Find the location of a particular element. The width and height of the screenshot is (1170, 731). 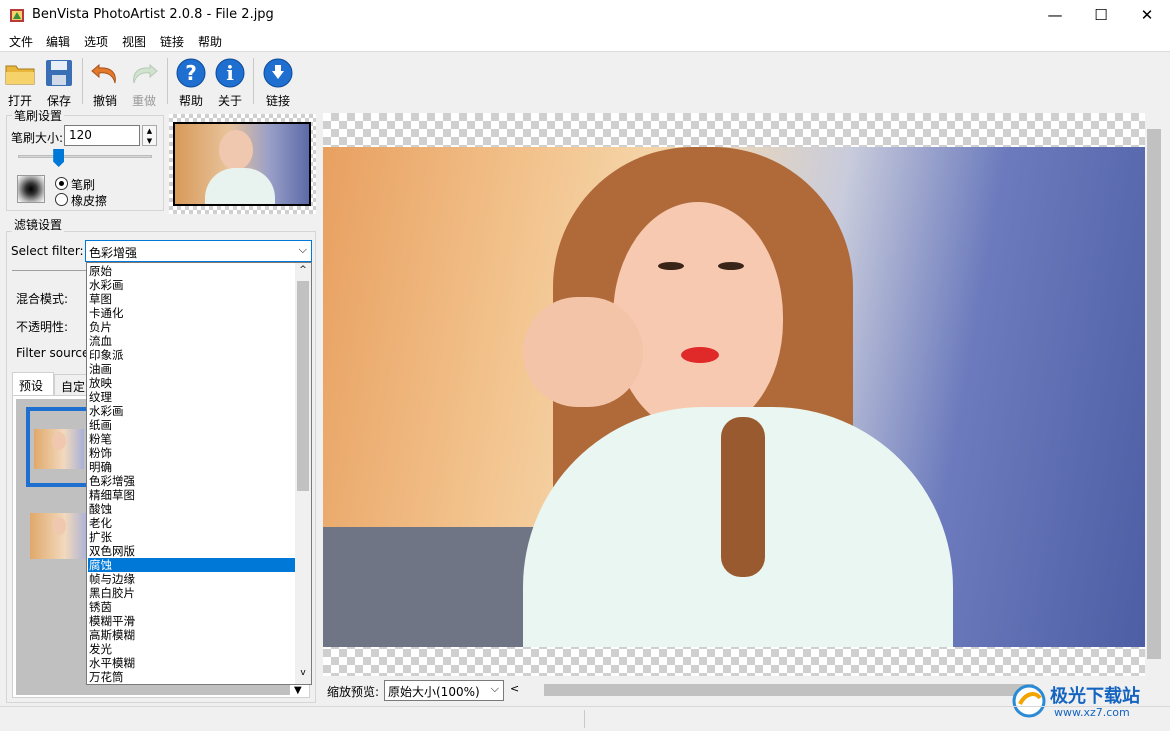

floppy-disk-icon is located at coordinates (59, 73).